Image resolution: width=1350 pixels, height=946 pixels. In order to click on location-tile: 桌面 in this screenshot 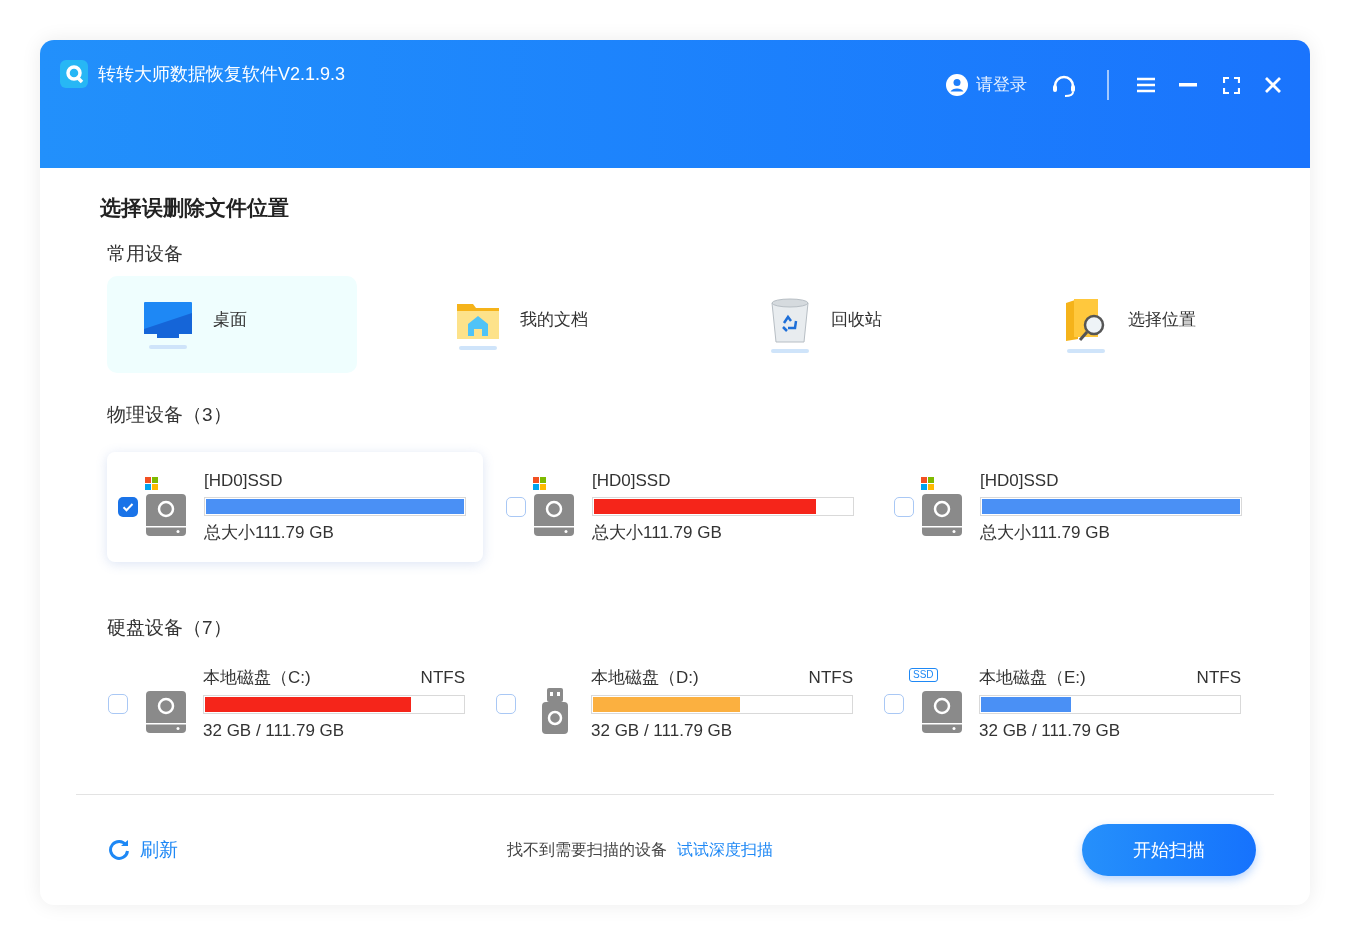, I will do `click(232, 324)`.